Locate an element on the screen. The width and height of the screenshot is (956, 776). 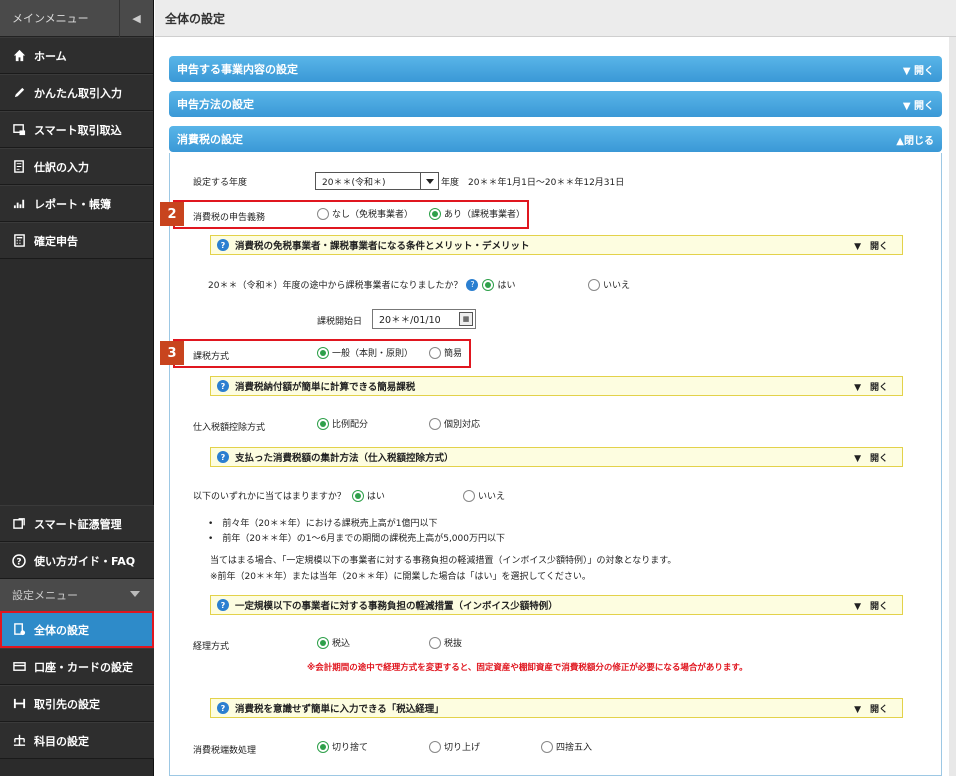
scrollbar is located at coordinates (952, 406).